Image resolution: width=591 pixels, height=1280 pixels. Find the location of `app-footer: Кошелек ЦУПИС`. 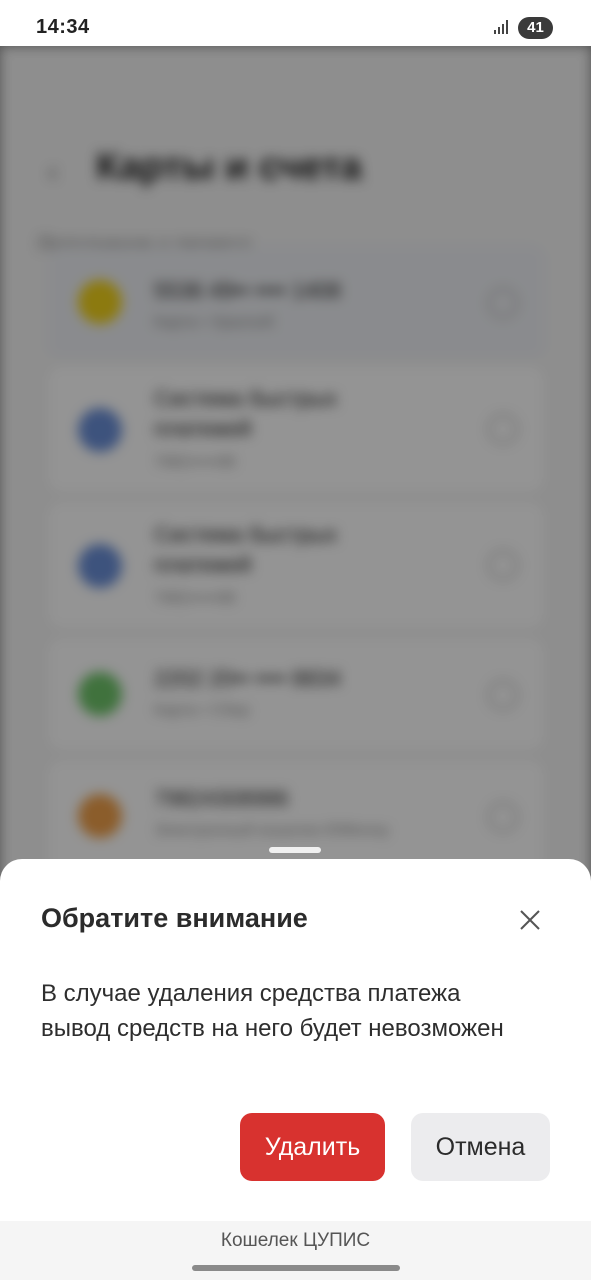

app-footer: Кошелек ЦУПИС is located at coordinates (295, 1250).